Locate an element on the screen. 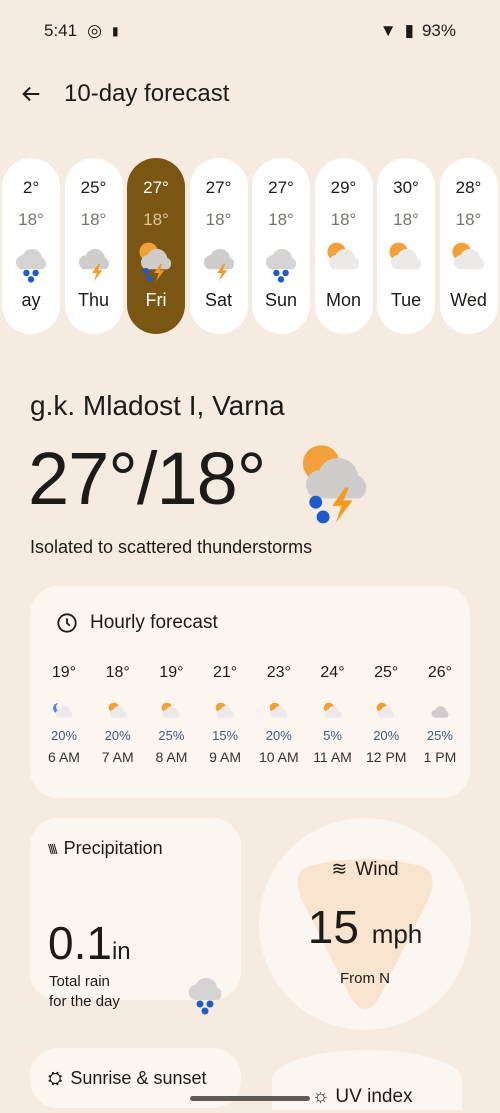  wind-value: 15 is located at coordinates (333, 927).